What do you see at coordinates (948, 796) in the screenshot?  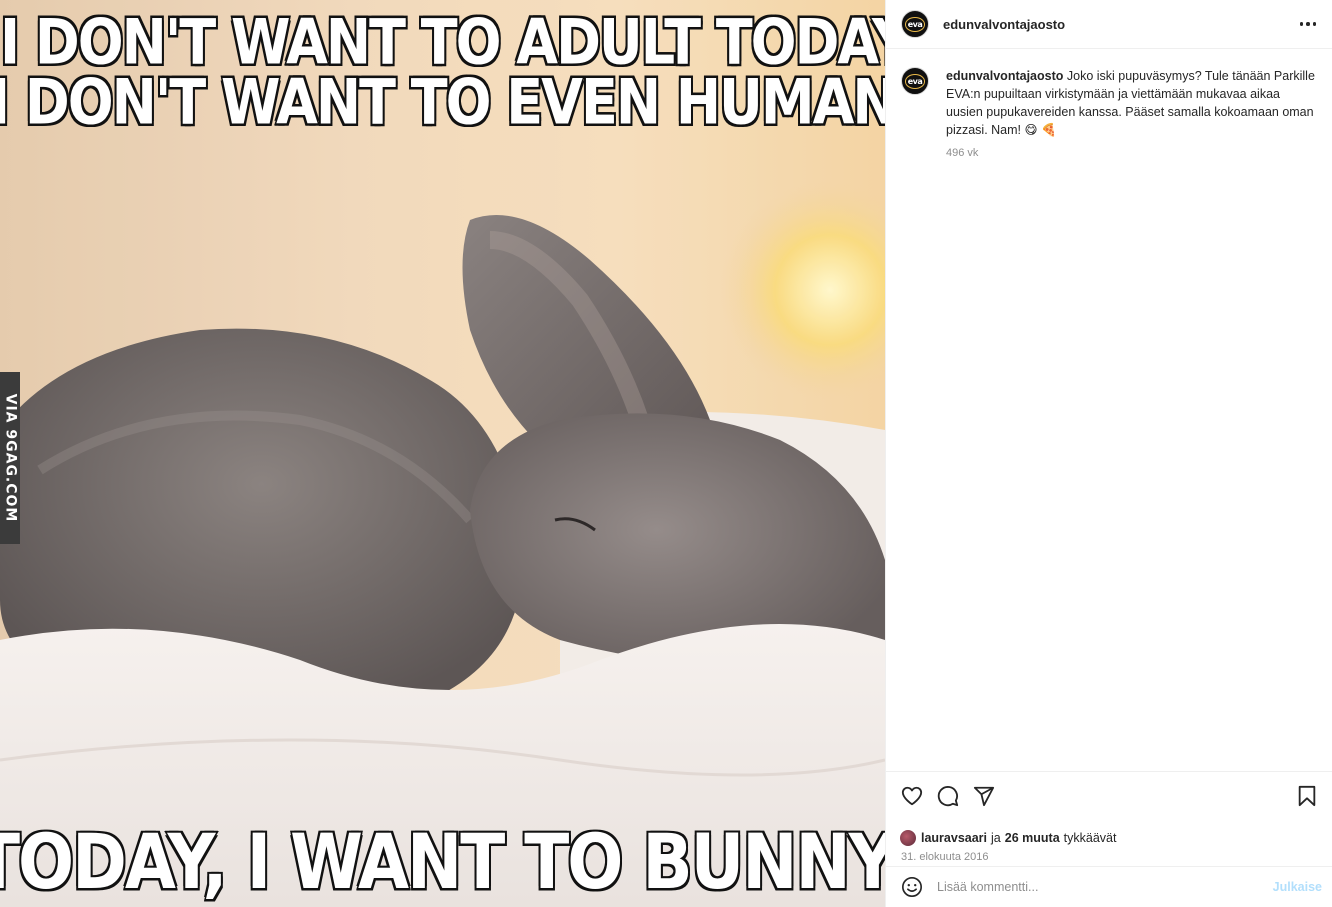 I see `comment-icon` at bounding box center [948, 796].